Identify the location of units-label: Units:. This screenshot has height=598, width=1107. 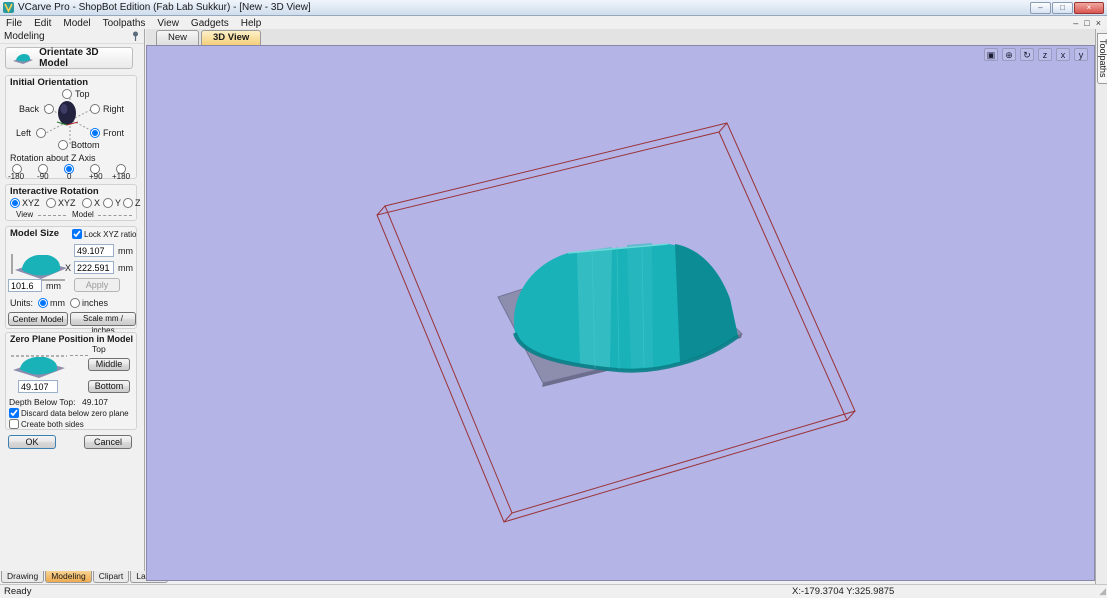
(22, 303).